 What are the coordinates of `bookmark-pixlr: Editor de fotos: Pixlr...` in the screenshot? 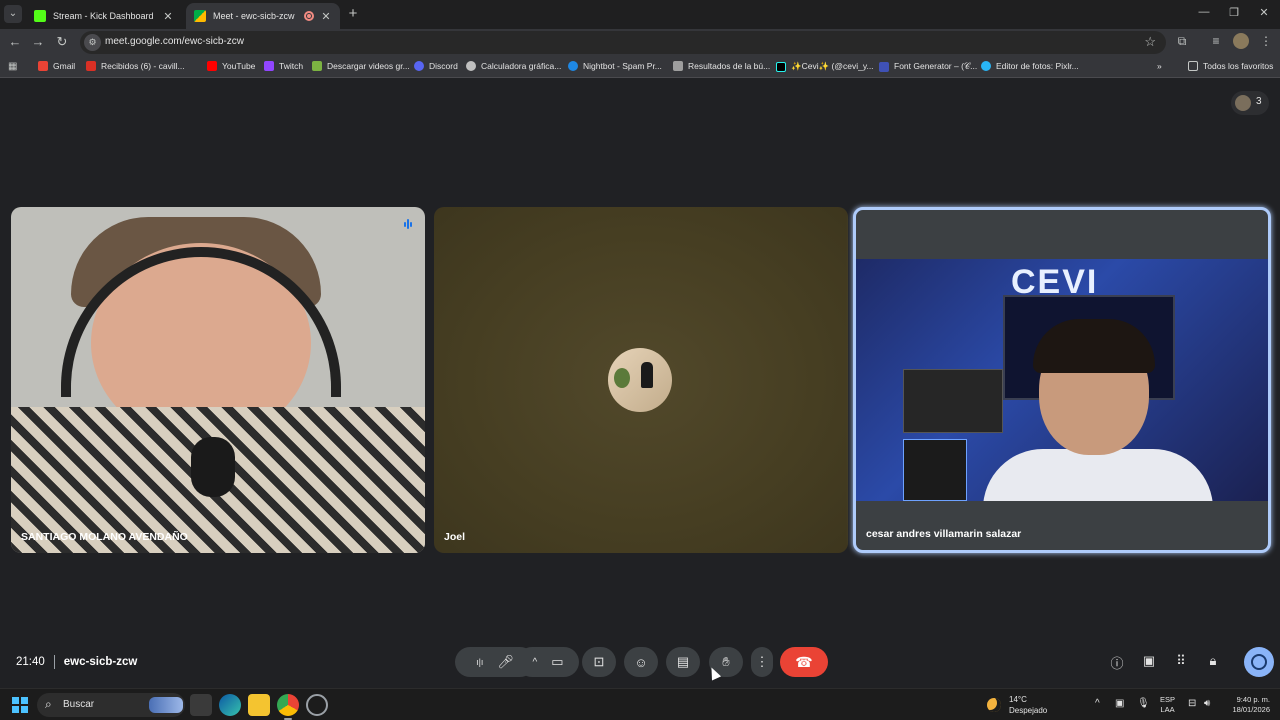 It's located at (1030, 66).